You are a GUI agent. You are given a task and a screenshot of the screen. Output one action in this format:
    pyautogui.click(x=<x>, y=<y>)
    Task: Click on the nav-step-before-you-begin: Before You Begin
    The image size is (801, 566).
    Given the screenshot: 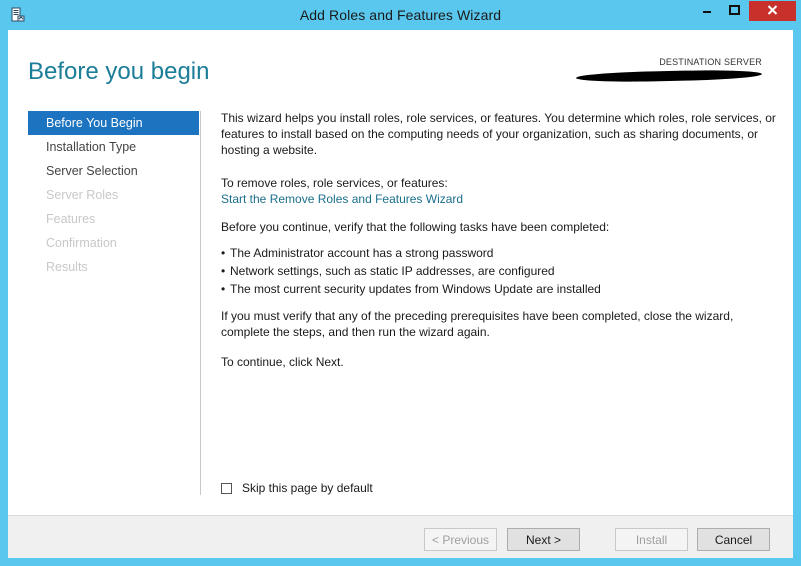 What is the action you would take?
    pyautogui.click(x=113, y=123)
    